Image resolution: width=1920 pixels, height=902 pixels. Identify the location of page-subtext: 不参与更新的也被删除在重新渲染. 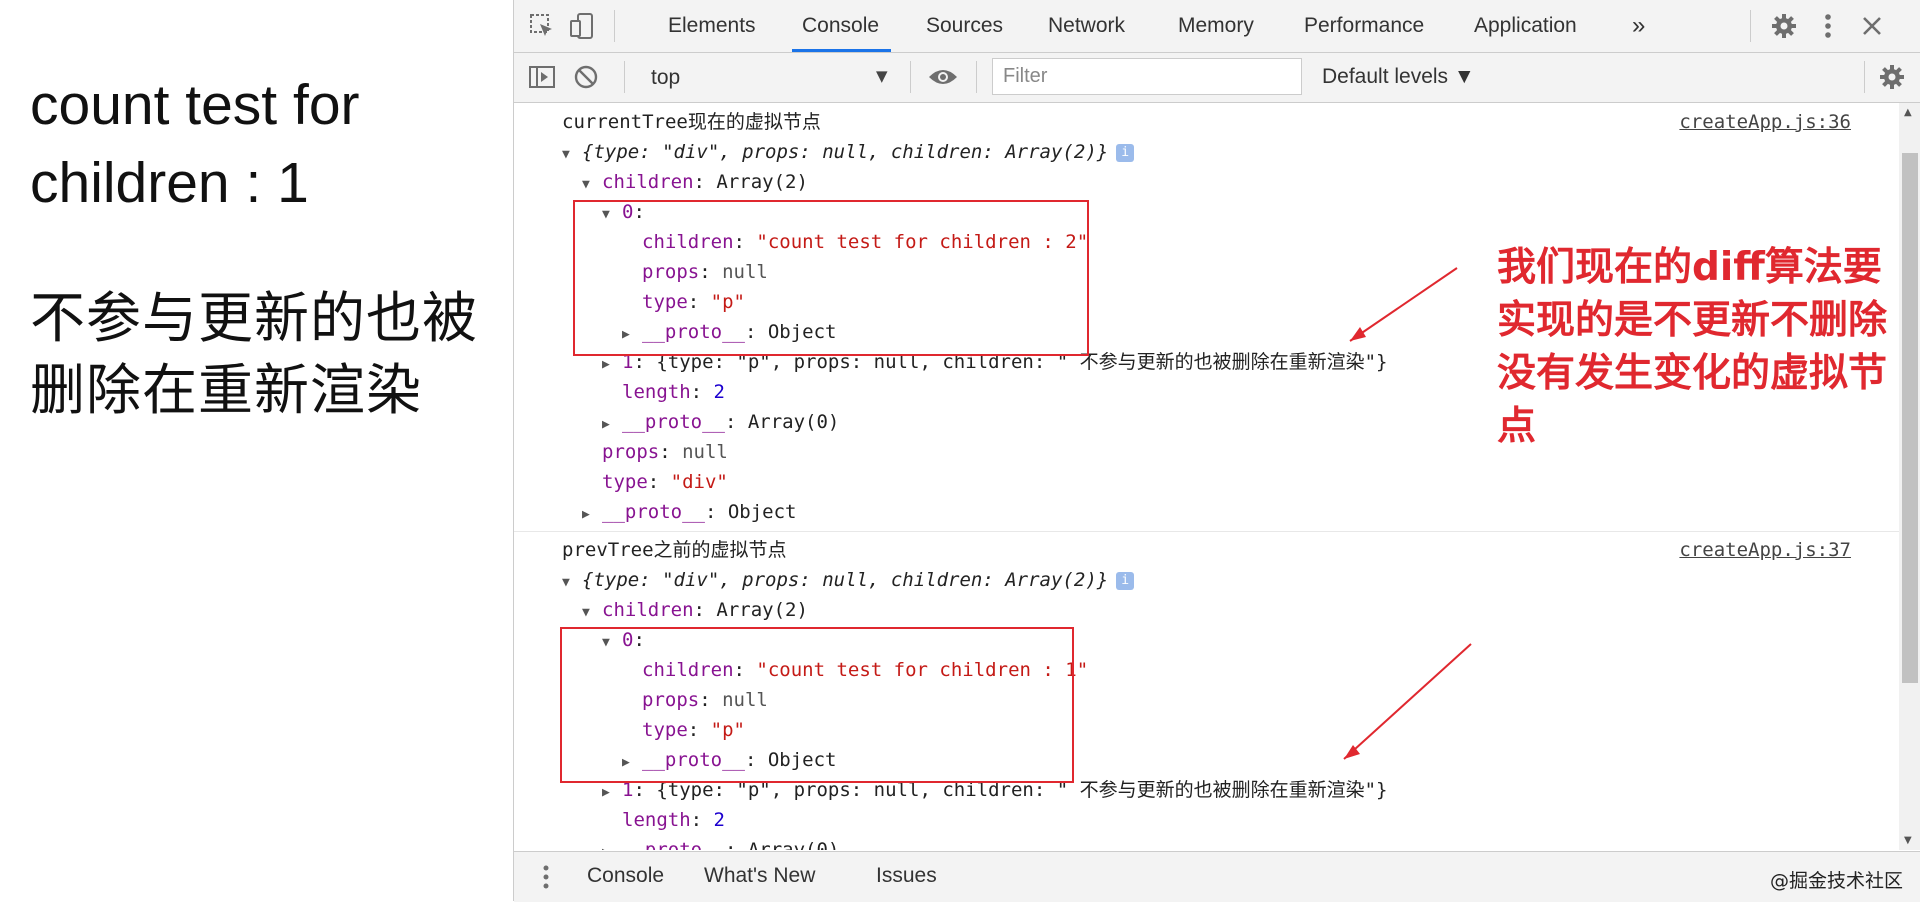
(254, 354).